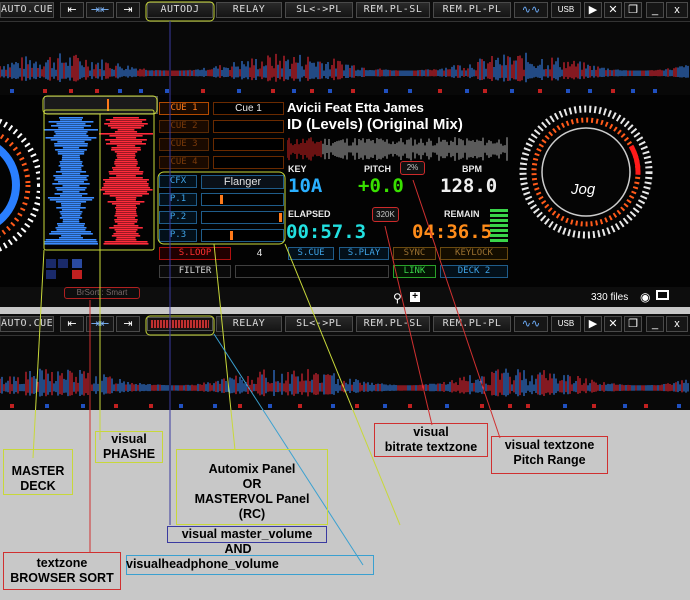 Image resolution: width=690 pixels, height=600 pixels. I want to click on skip-back-icon-2: ⇤, so click(72, 324).